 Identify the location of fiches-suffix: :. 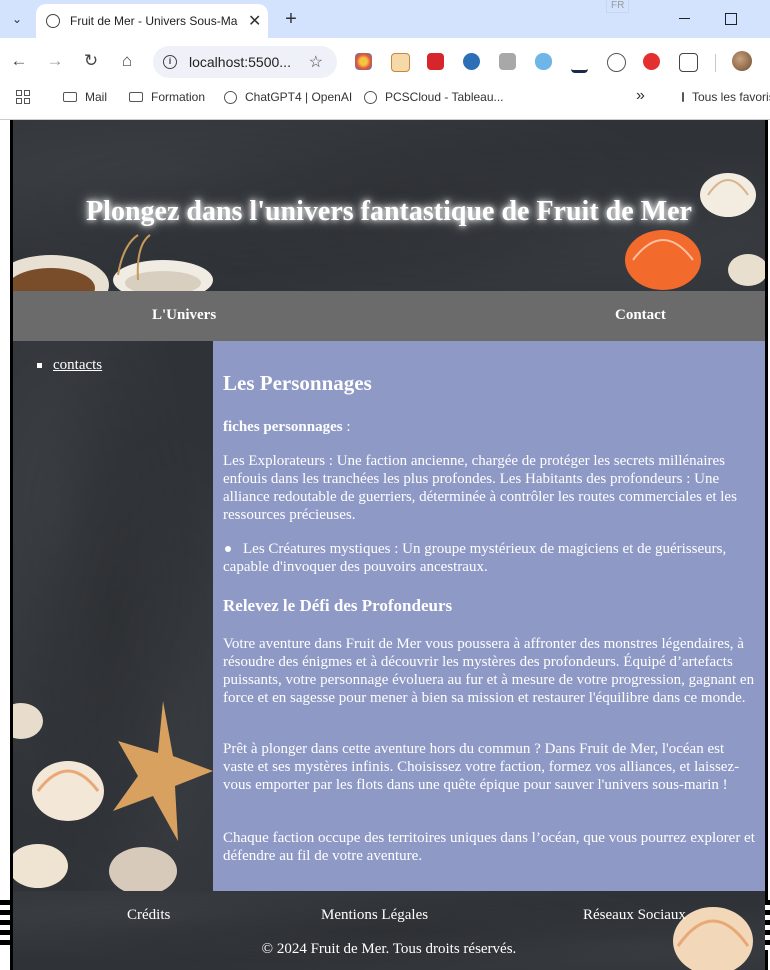
(346, 427).